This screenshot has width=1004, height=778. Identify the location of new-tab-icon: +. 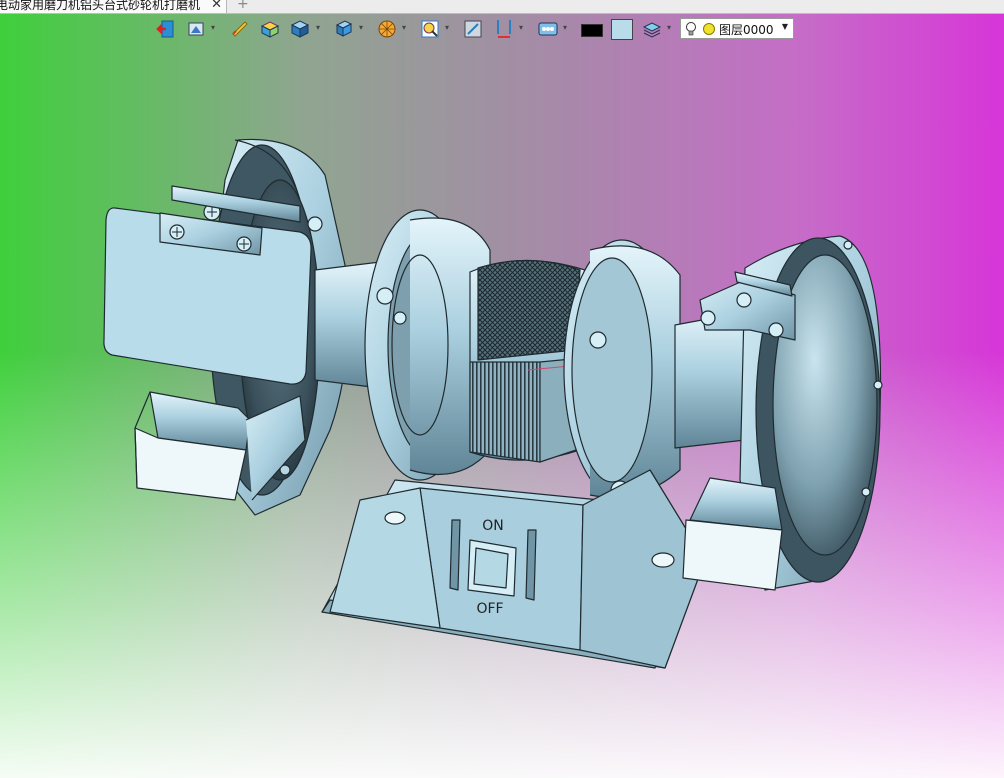
(243, 6).